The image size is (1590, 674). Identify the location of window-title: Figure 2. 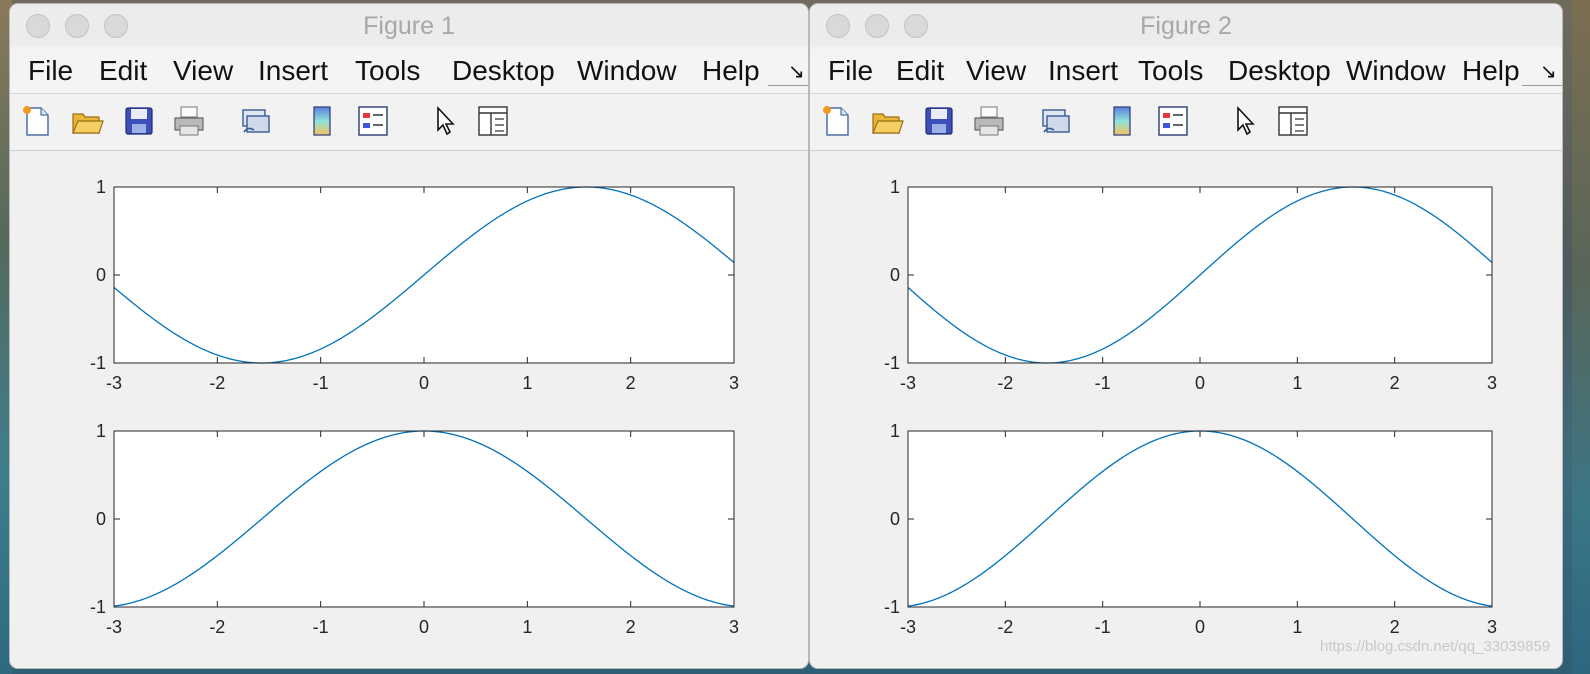
(1186, 26).